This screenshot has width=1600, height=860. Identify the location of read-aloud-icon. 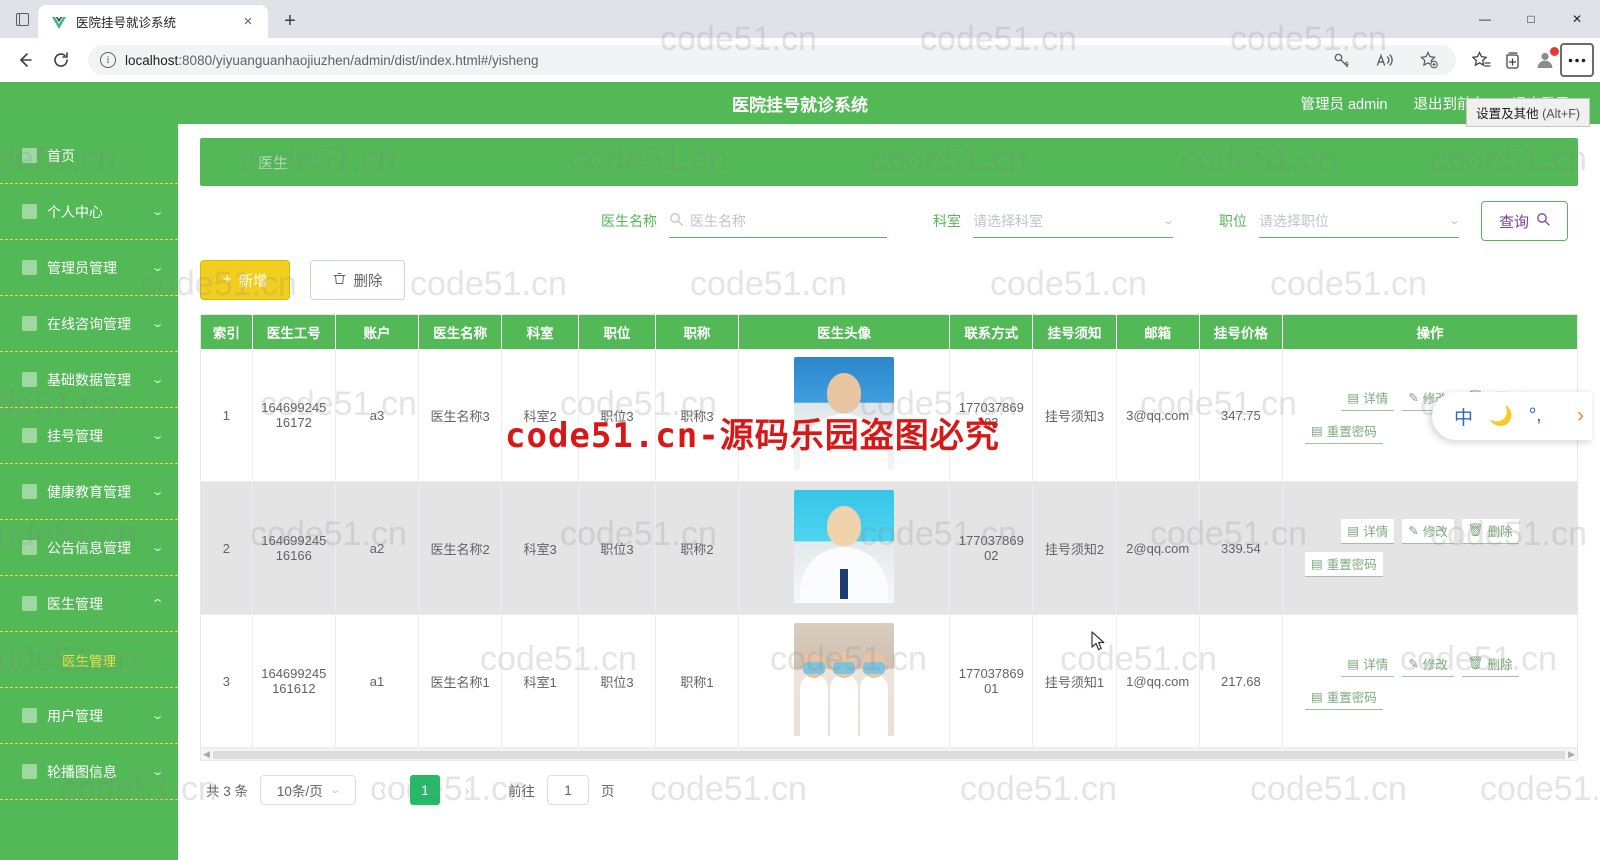
(1385, 60).